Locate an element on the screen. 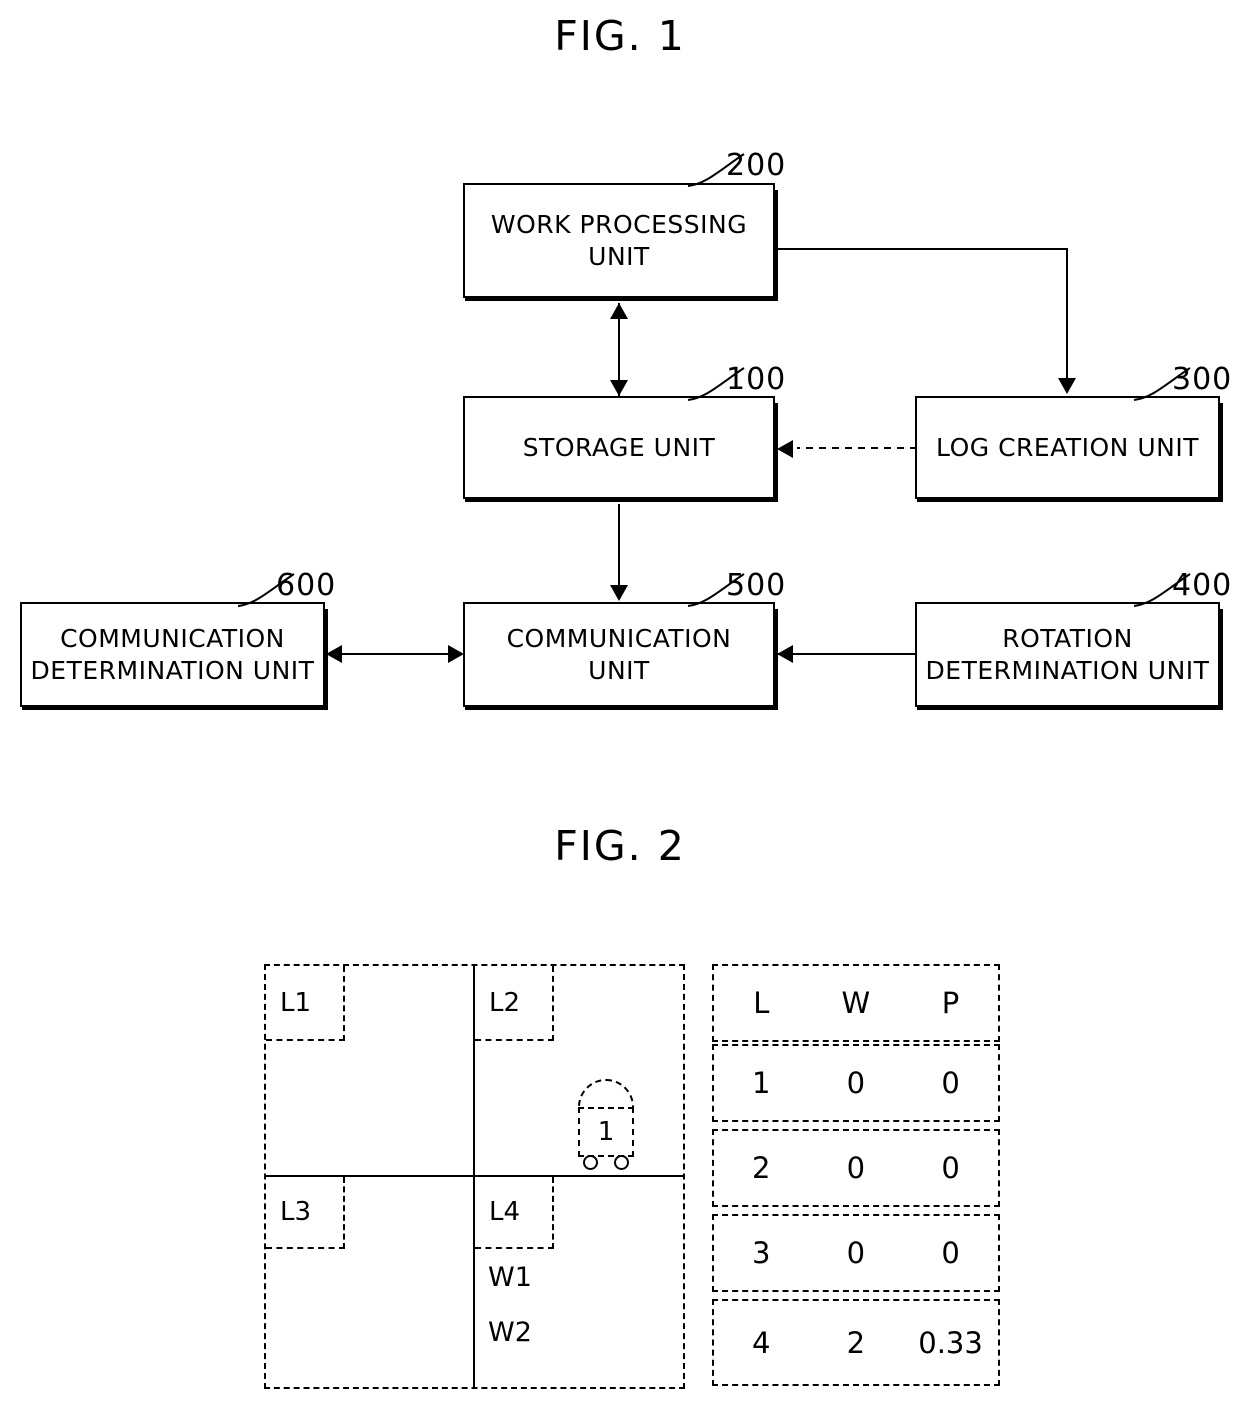 This screenshot has height=1407, width=1240. figure-2-table: L W P 1 0 0 2 0 0 3 0 0 4 2 0.33 is located at coordinates (856, 1175).